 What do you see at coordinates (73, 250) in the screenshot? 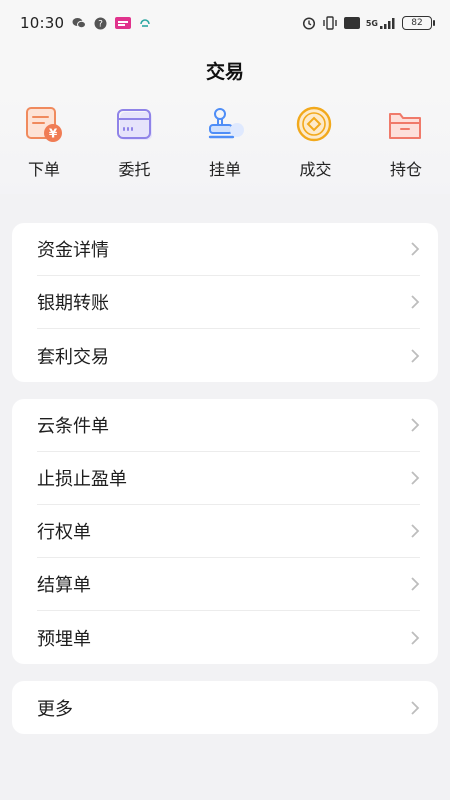
I see `menu-item-label: 资金详情` at bounding box center [73, 250].